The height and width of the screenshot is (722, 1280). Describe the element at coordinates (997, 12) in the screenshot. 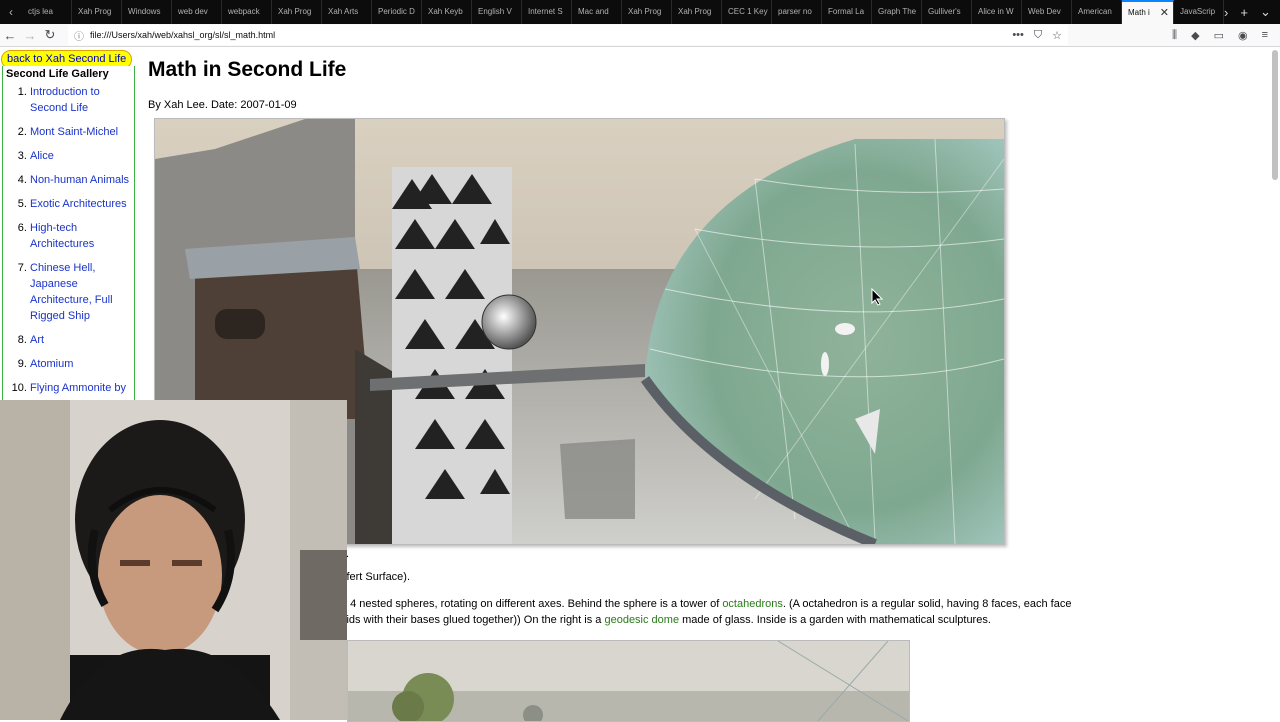

I see `tab: Alice in W` at that location.